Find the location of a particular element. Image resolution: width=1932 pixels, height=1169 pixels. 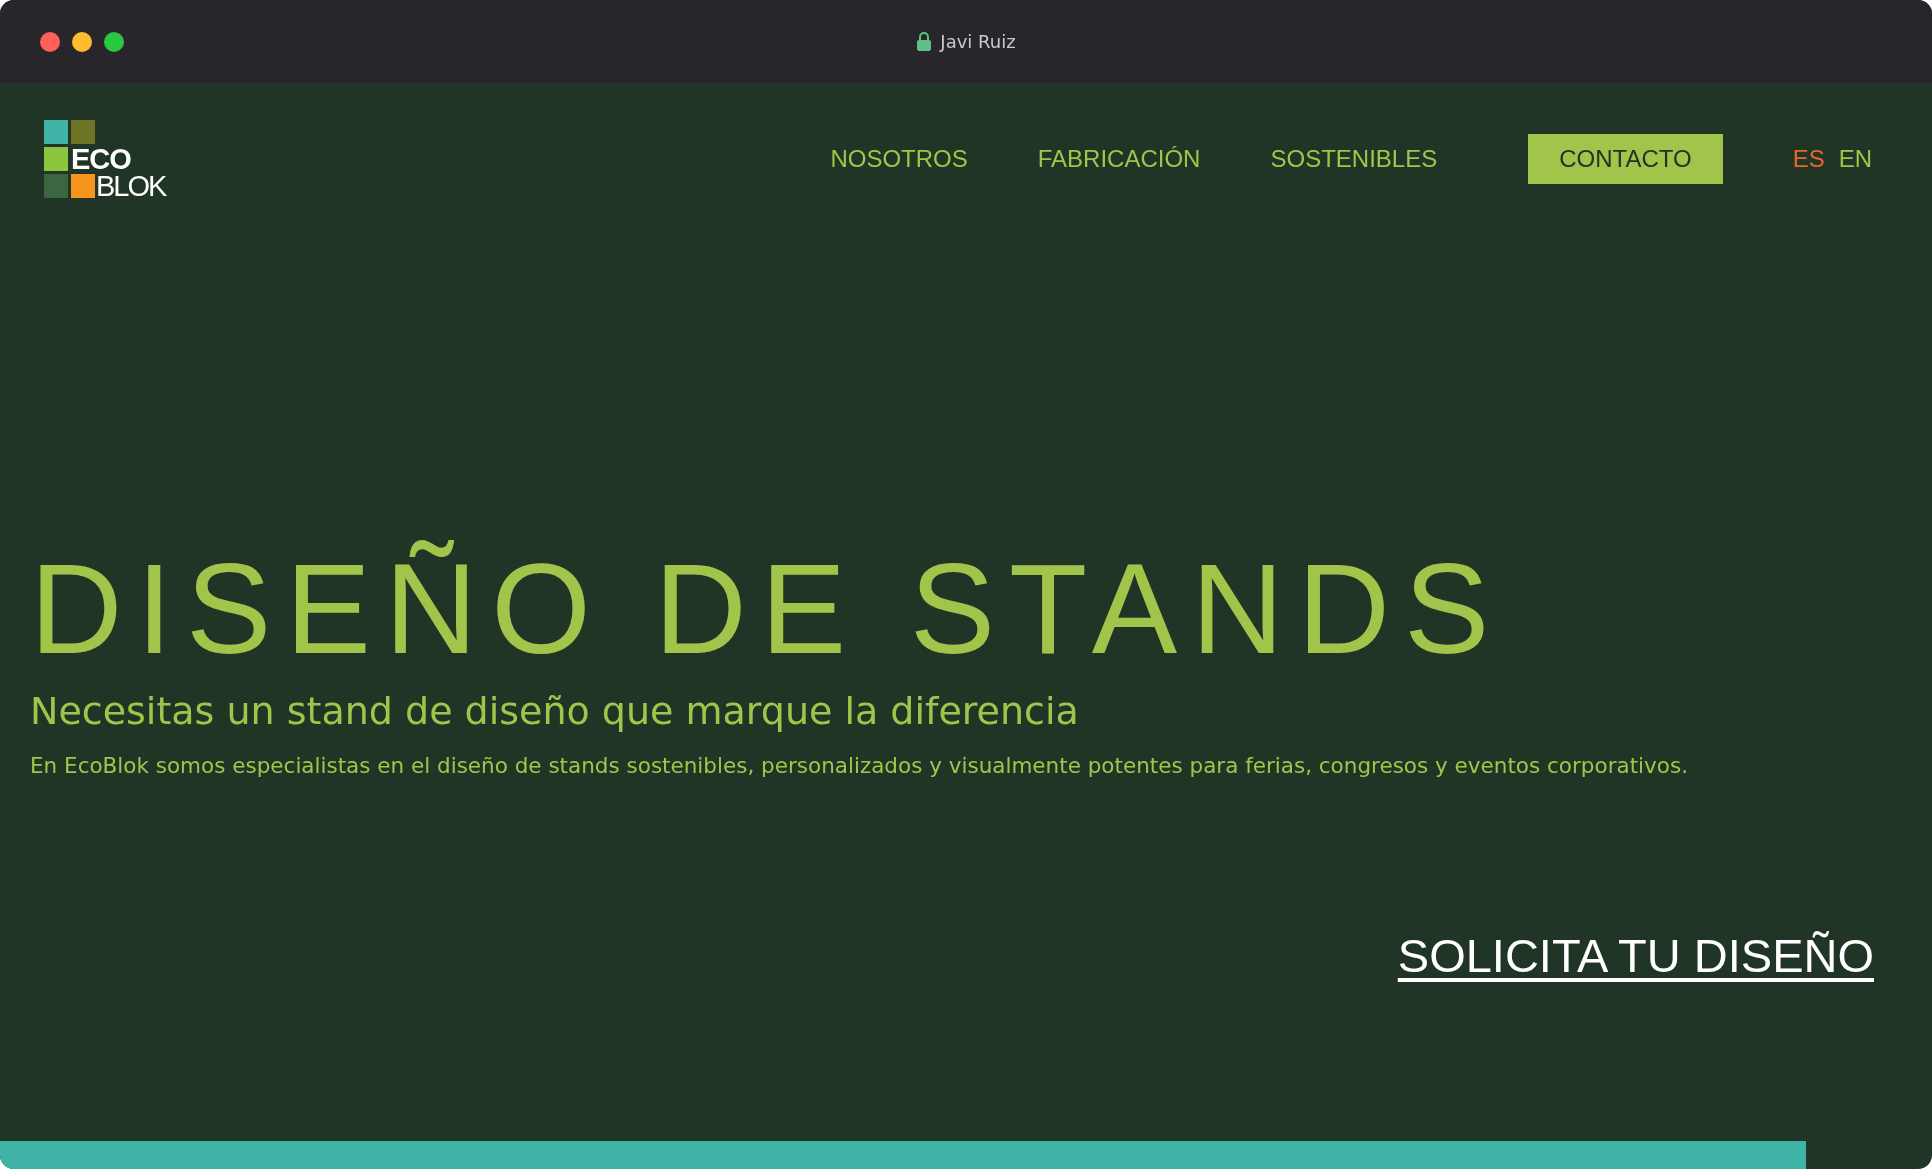

language-link: ES is located at coordinates (1808, 159).